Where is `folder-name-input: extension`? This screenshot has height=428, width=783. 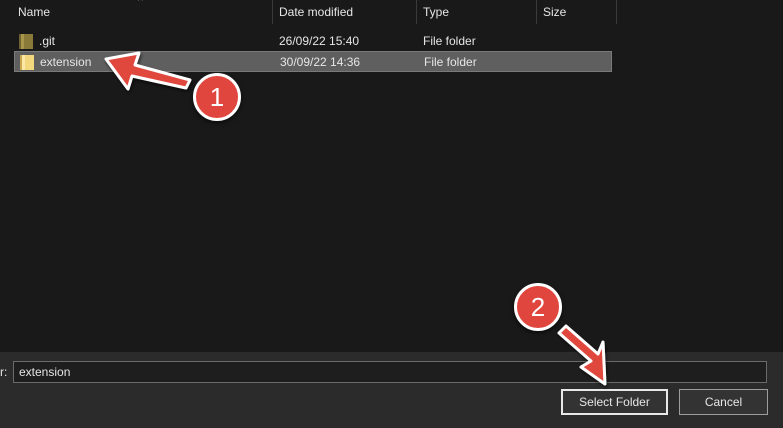
folder-name-input: extension is located at coordinates (390, 372).